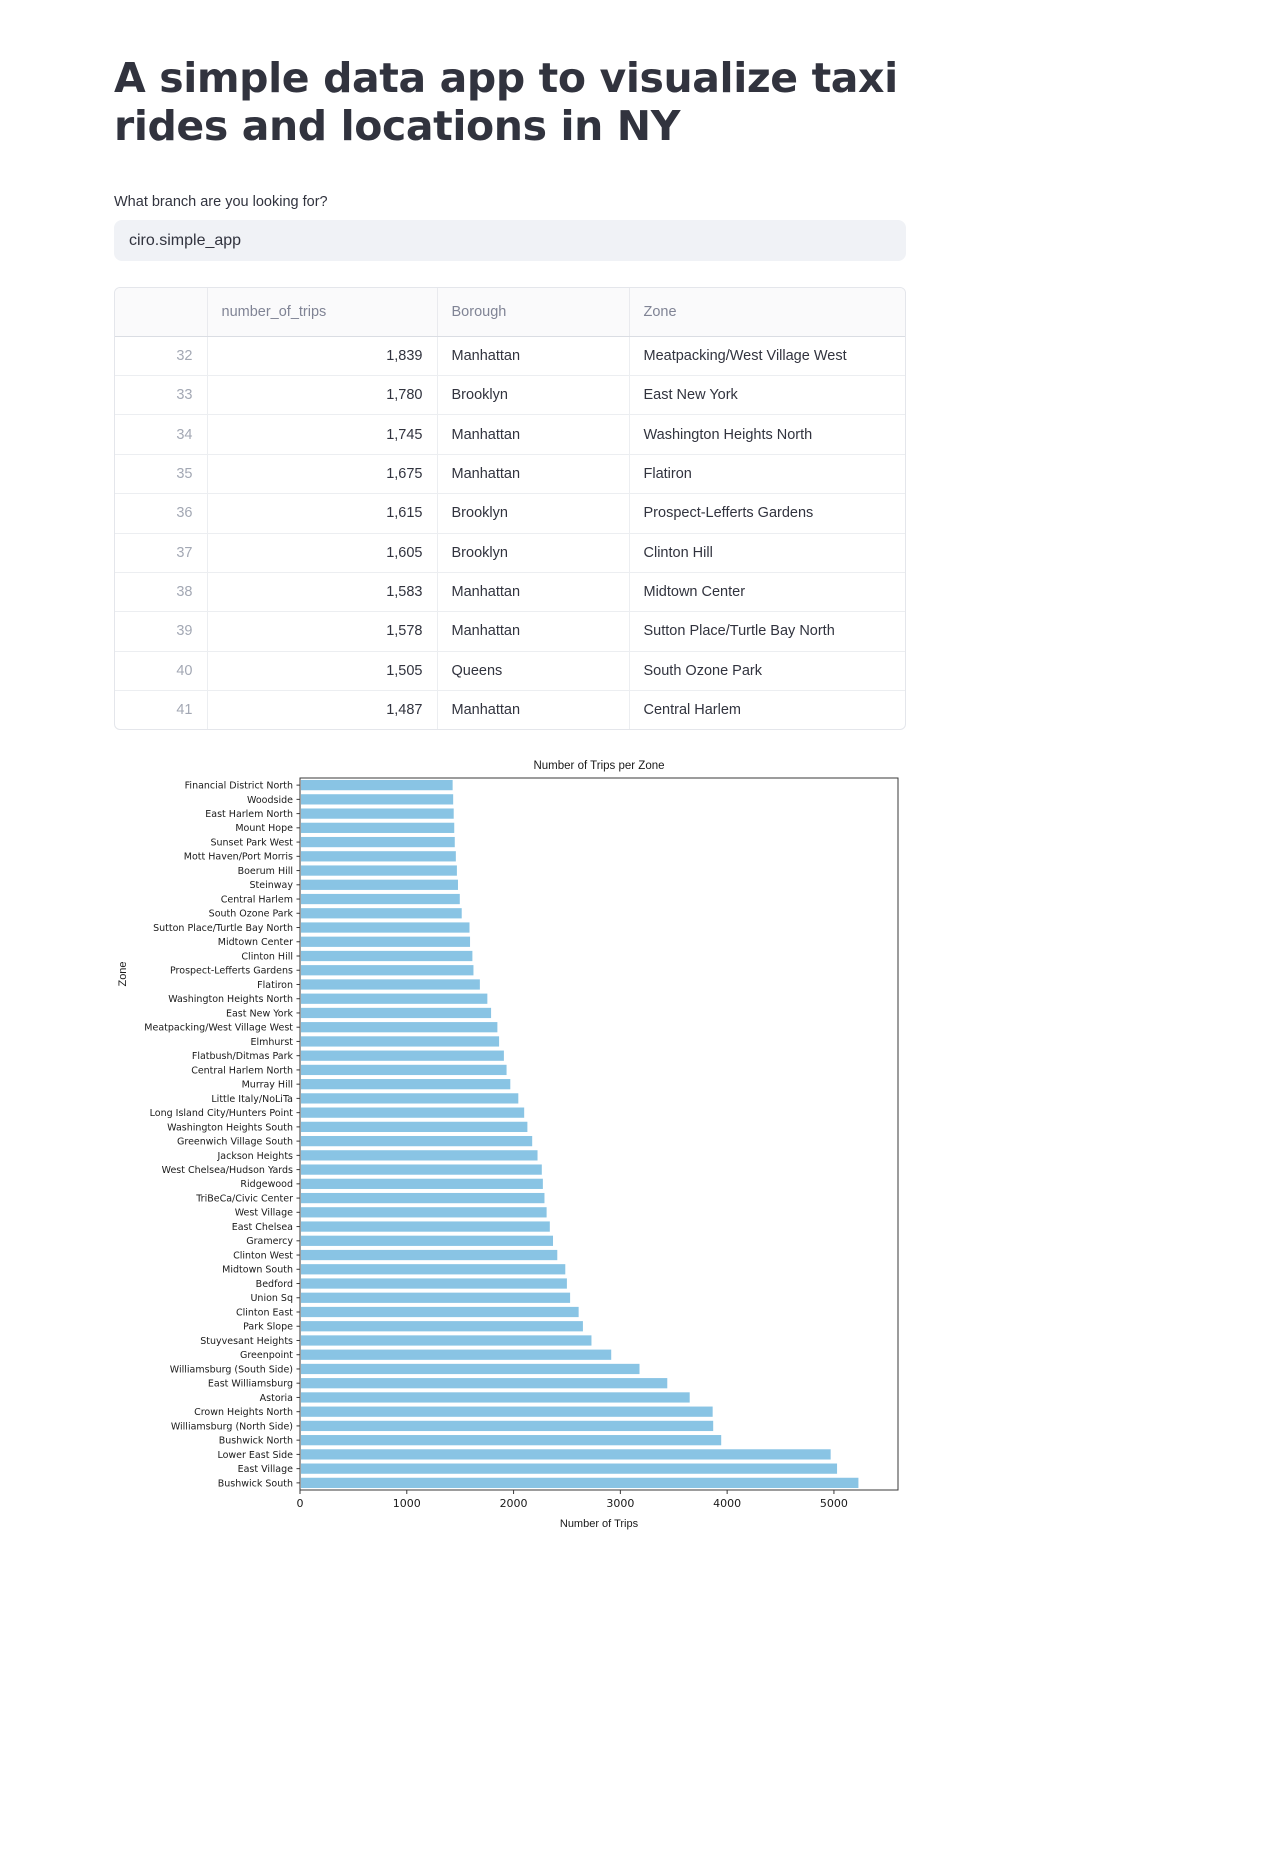  What do you see at coordinates (227, 1170) in the screenshot?
I see `y-axis-tick-label: West Chelsea/Hudson Yards` at bounding box center [227, 1170].